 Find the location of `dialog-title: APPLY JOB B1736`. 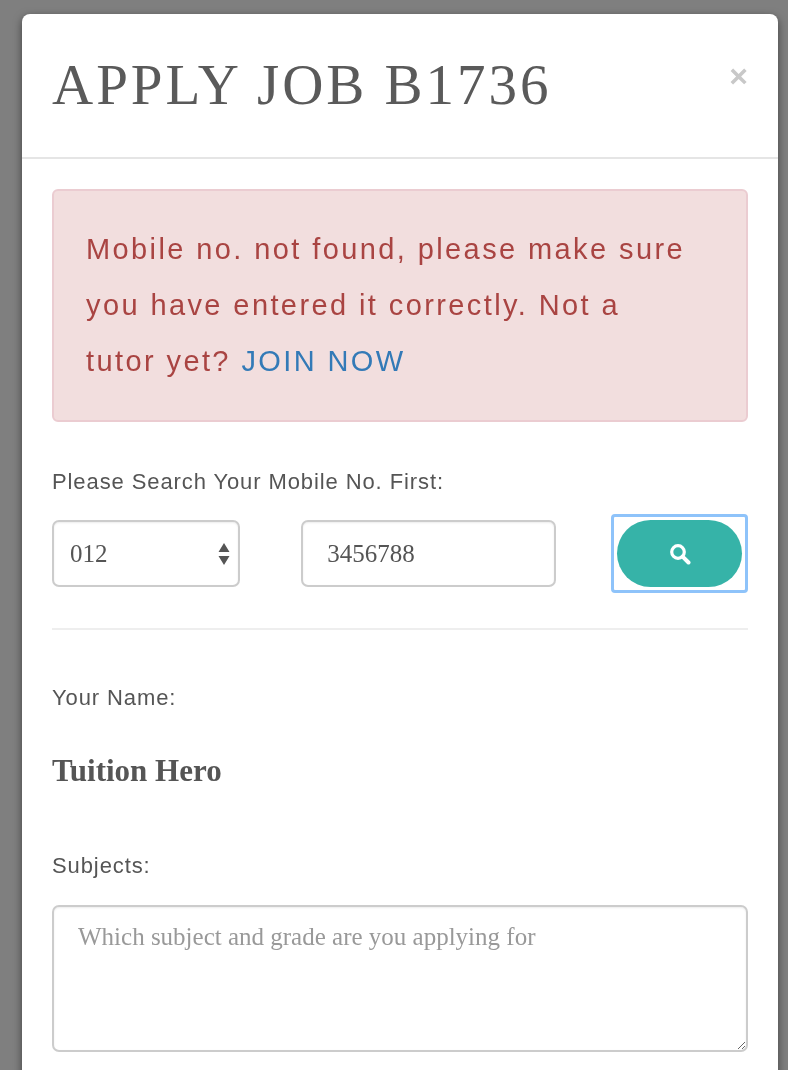

dialog-title: APPLY JOB B1736 is located at coordinates (302, 85).